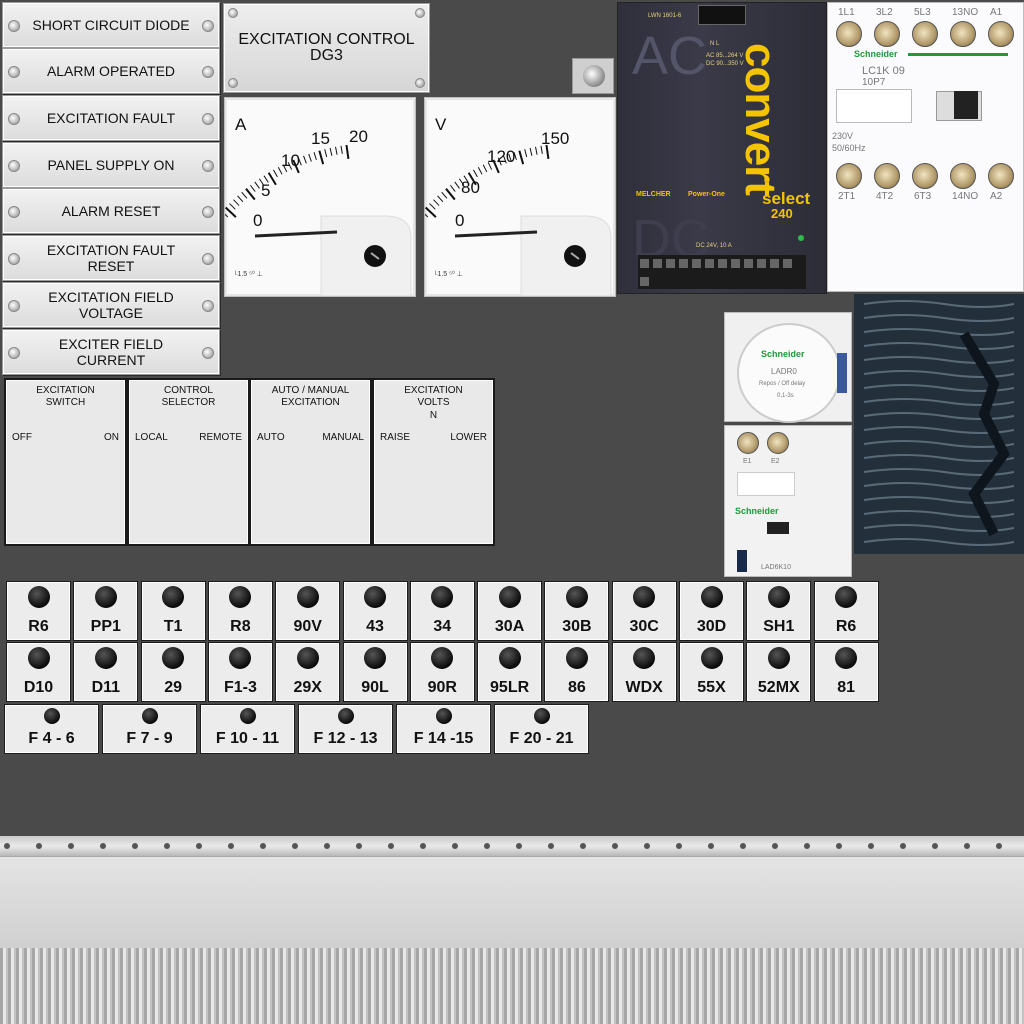 The image size is (1024, 1024). Describe the element at coordinates (375, 672) in the screenshot. I see `indicator-lamp: 90L` at that location.